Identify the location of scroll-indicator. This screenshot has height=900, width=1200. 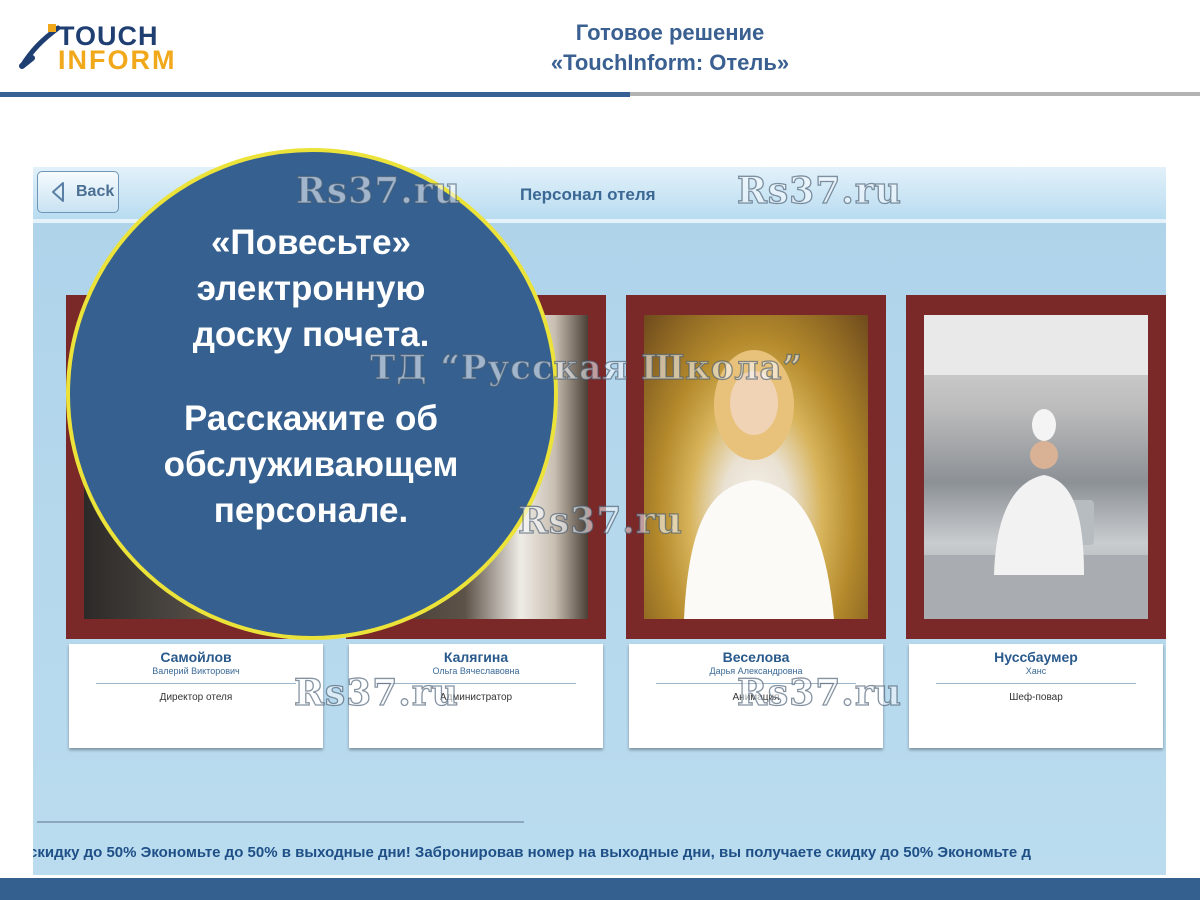
(280, 822).